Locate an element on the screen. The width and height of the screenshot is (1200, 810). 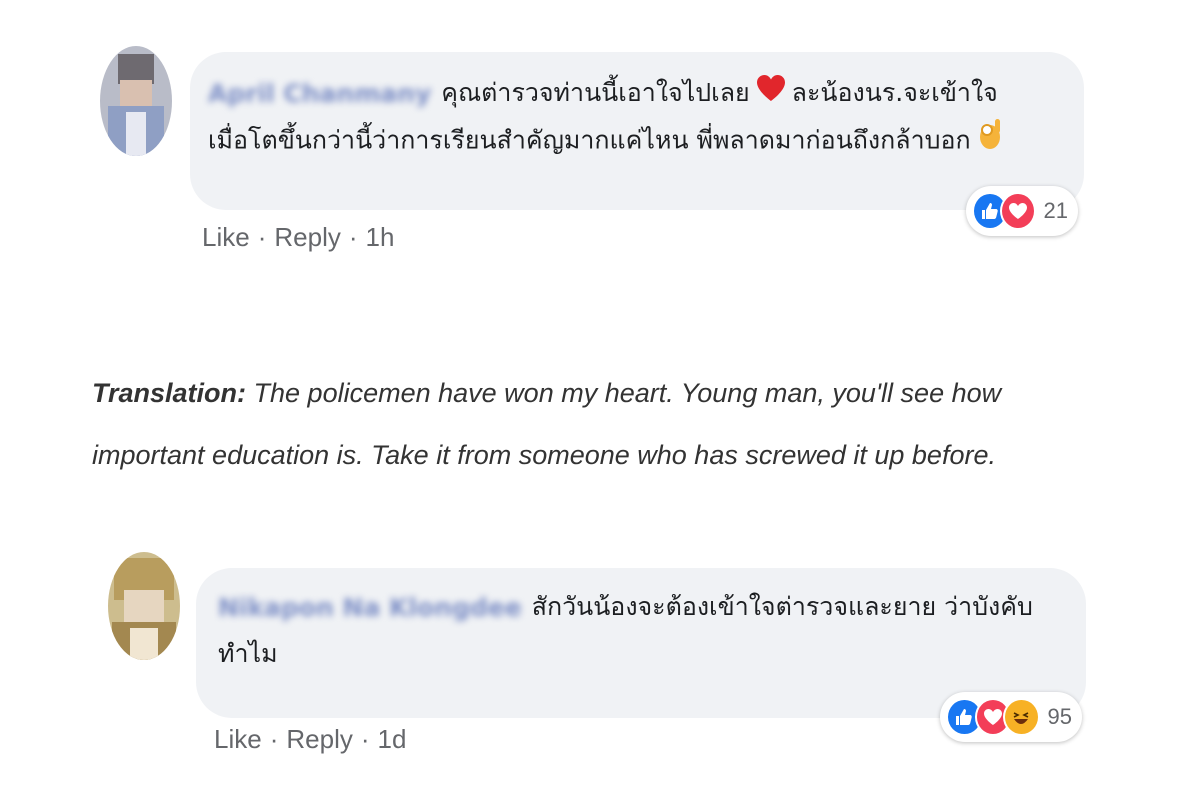
heart-emoji-icon is located at coordinates (771, 94).